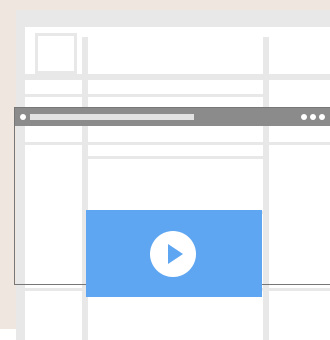 The height and width of the screenshot is (340, 330). Describe the element at coordinates (177, 18) in the screenshot. I see `page-header-strip` at that location.